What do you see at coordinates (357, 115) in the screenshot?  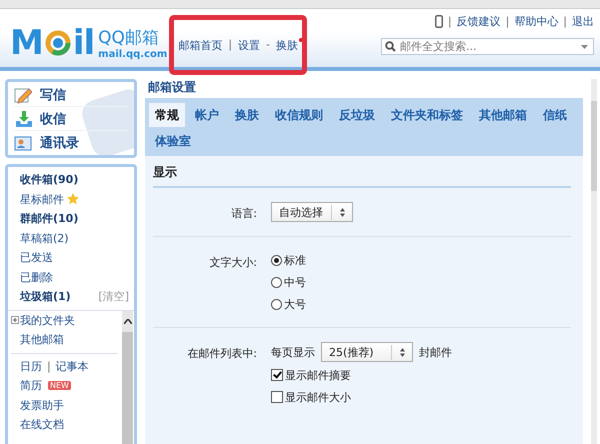 I see `settings-tab: 反垃圾` at bounding box center [357, 115].